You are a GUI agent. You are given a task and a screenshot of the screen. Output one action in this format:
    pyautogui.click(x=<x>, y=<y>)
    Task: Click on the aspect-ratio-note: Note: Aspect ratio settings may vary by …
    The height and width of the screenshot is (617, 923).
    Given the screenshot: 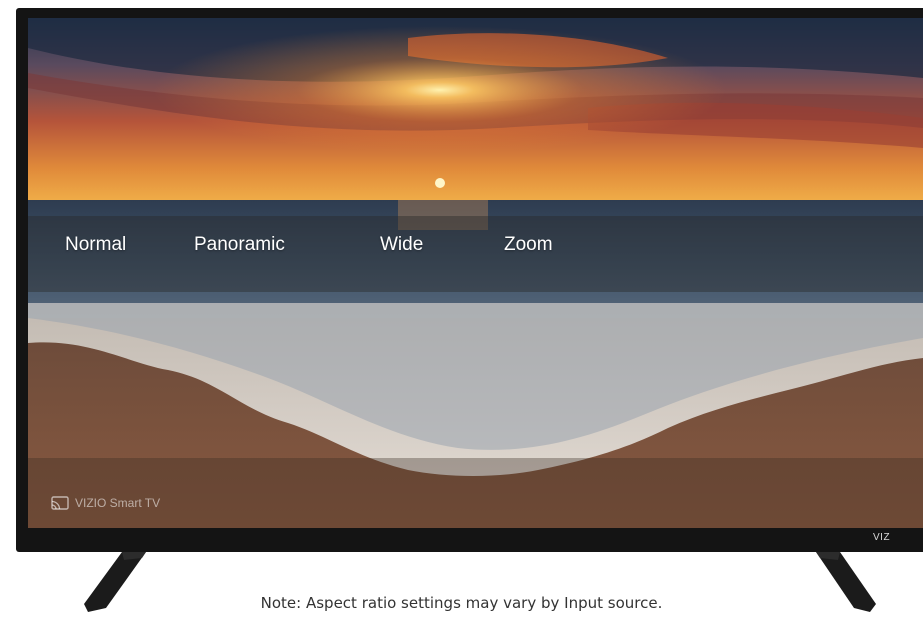 What is the action you would take?
    pyautogui.click(x=461, y=603)
    